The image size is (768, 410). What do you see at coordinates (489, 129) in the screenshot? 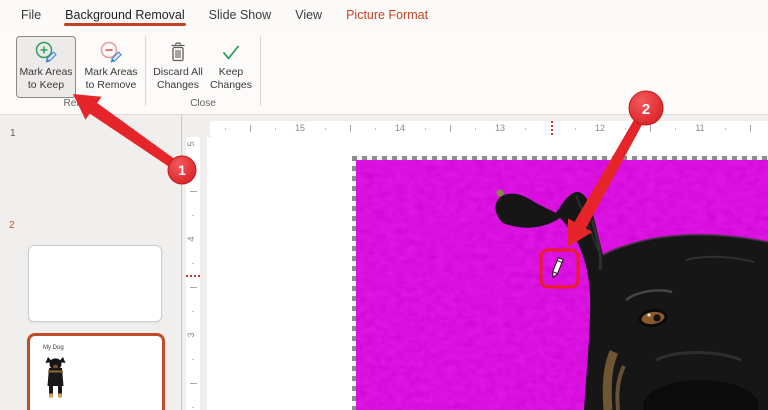
I see `horizontal-ruler: 15 14 13 12 11` at bounding box center [489, 129].